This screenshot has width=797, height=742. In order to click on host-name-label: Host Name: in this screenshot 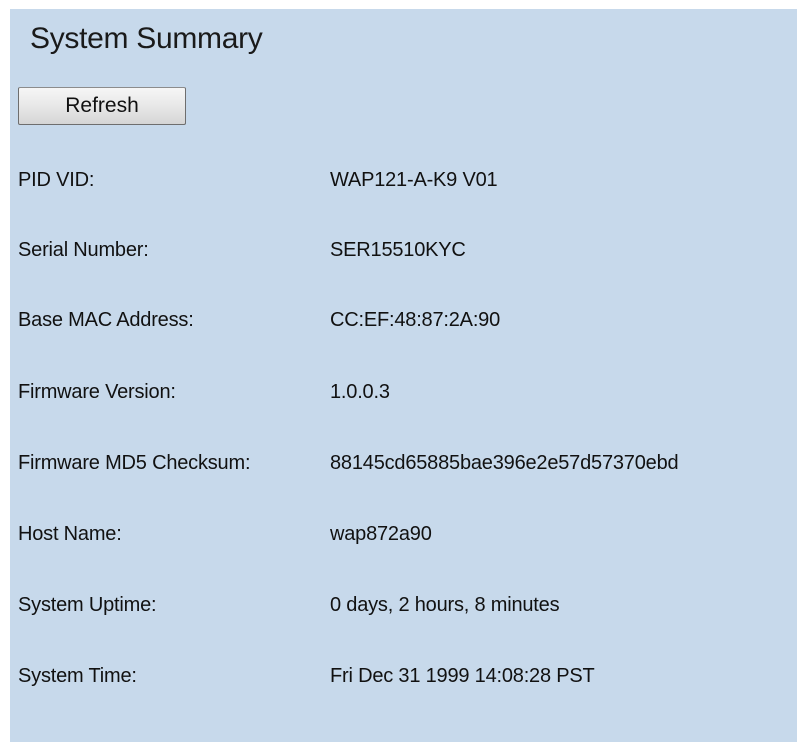, I will do `click(70, 534)`.